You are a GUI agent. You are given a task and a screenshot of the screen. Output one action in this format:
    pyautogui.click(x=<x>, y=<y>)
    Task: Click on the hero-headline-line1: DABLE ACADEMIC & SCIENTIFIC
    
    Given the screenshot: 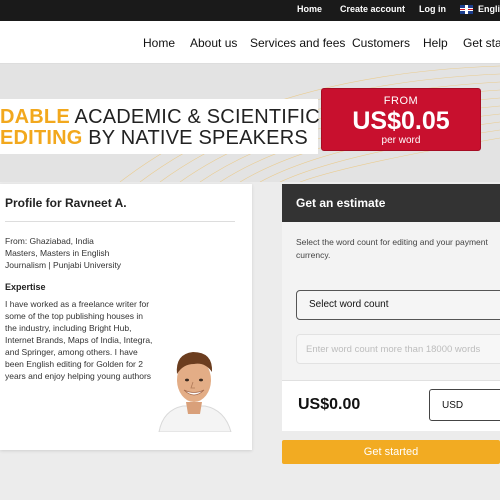 What is the action you would take?
    pyautogui.click(x=160, y=117)
    